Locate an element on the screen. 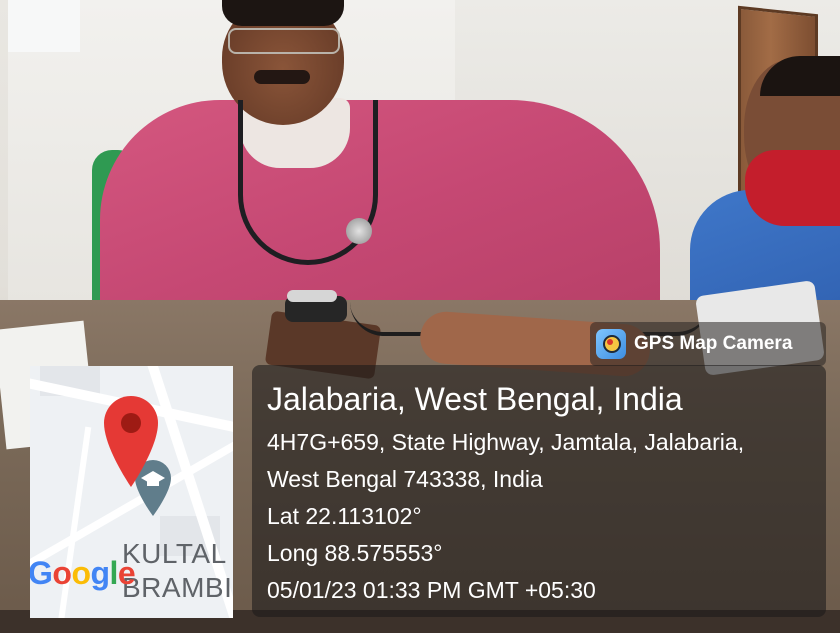 The height and width of the screenshot is (633, 840). location-pin-icon is located at coordinates (131, 441).